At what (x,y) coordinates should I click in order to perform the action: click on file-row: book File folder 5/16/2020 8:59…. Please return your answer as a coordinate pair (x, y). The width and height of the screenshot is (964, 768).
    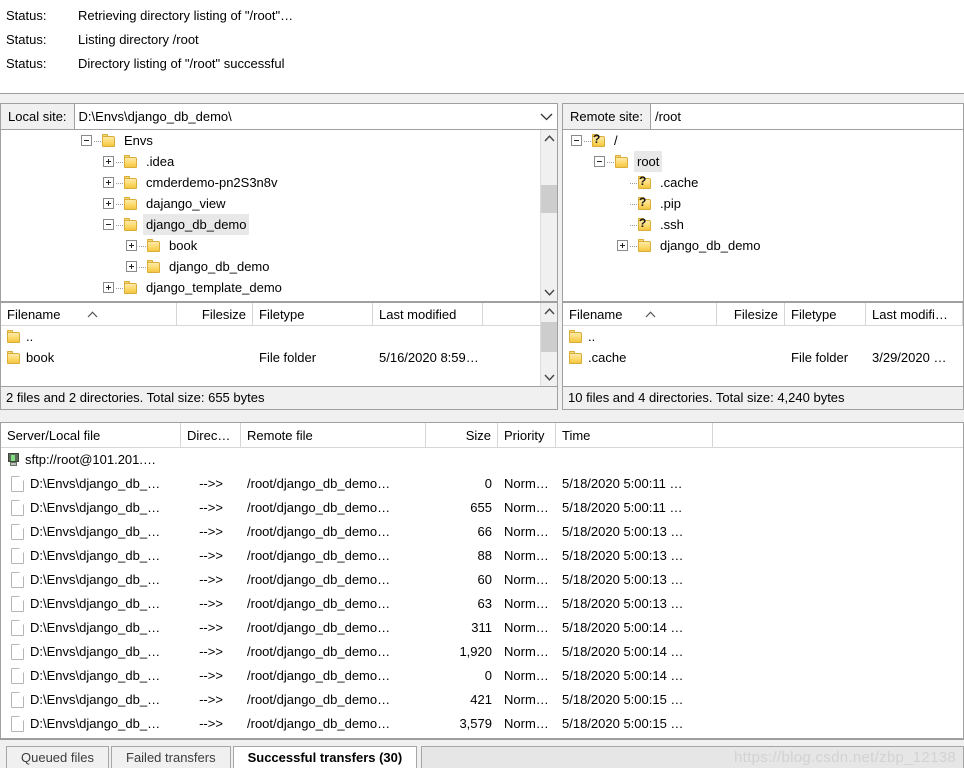
    Looking at the image, I should click on (270, 357).